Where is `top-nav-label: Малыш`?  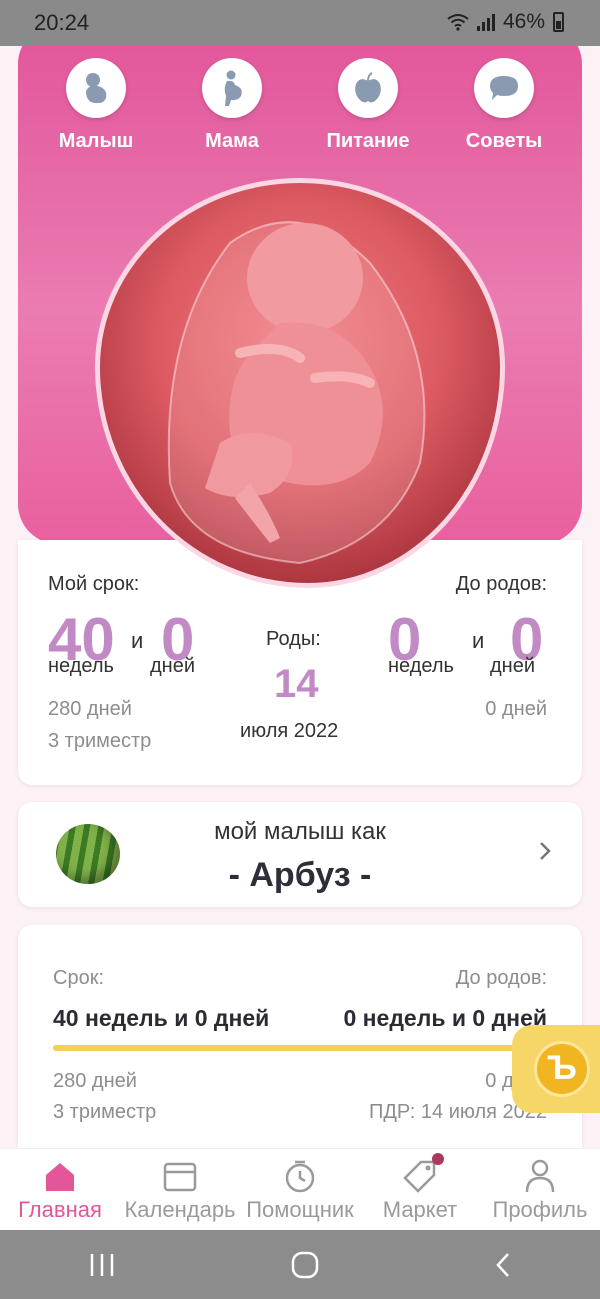 top-nav-label: Малыш is located at coordinates (96, 141).